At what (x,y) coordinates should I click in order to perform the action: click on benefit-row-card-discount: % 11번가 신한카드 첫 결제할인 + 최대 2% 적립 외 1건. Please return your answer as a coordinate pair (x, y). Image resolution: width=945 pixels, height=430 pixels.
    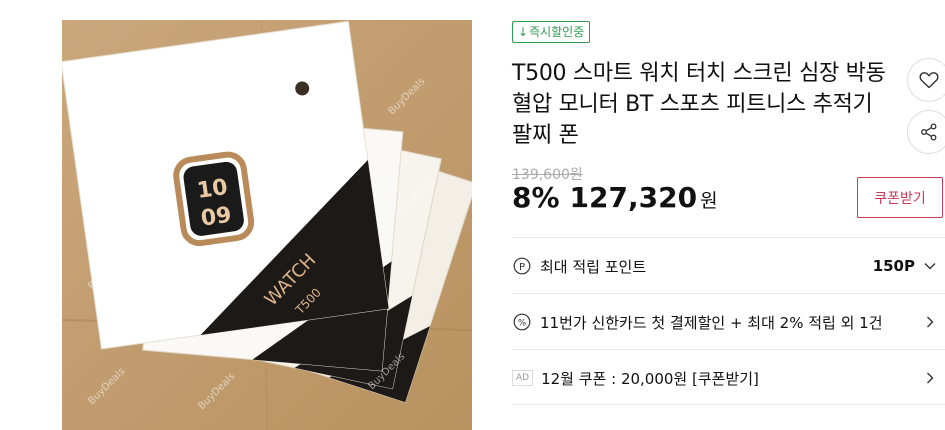
    Looking at the image, I should click on (728, 322).